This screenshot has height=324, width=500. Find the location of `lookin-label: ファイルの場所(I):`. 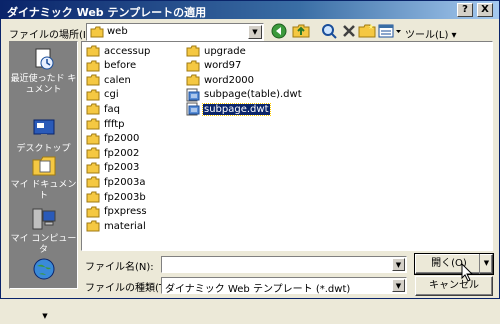

lookin-label: ファイルの場所(I): is located at coordinates (51, 35).